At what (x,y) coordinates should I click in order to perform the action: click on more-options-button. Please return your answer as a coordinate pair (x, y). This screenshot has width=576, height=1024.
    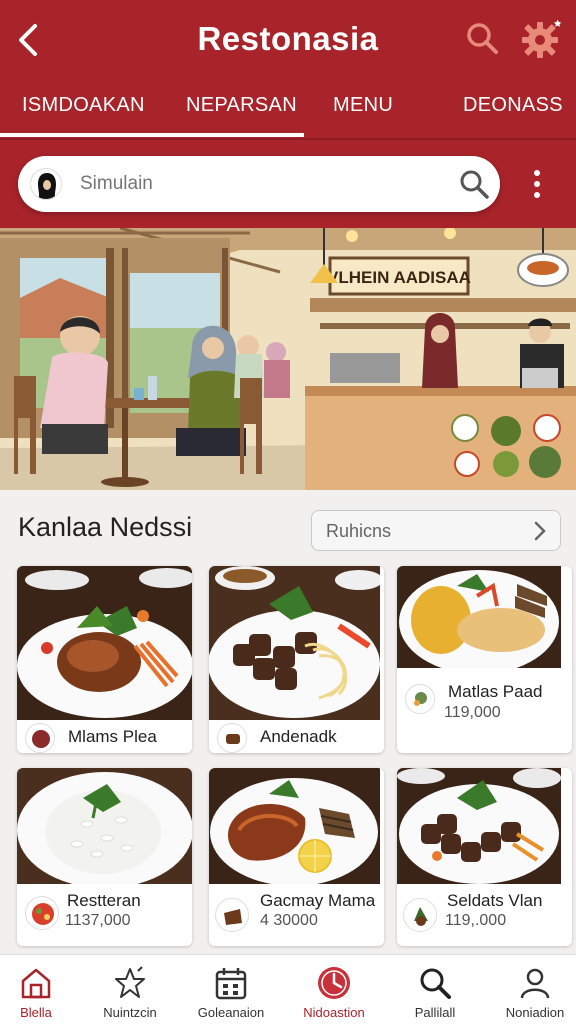
    Looking at the image, I should click on (537, 184).